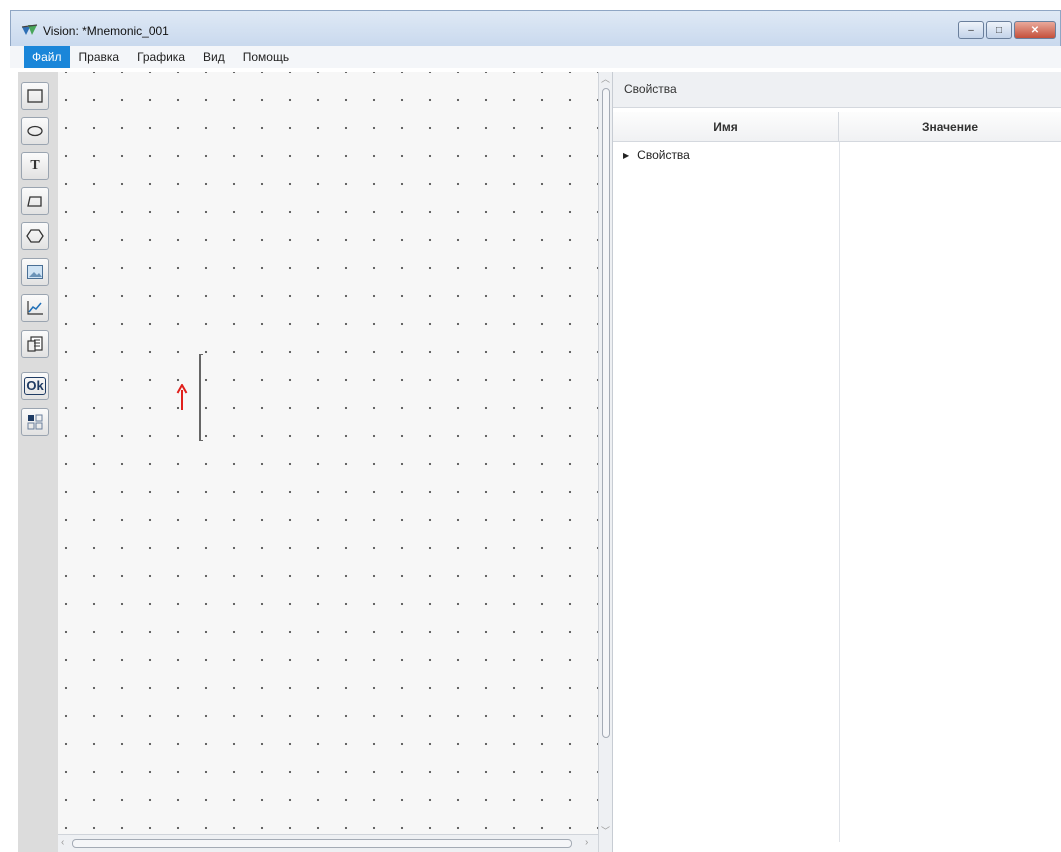 The width and height of the screenshot is (1061, 852). Describe the element at coordinates (106, 31) in the screenshot. I see `window-title: Vision: *Mnemonic_001` at that location.